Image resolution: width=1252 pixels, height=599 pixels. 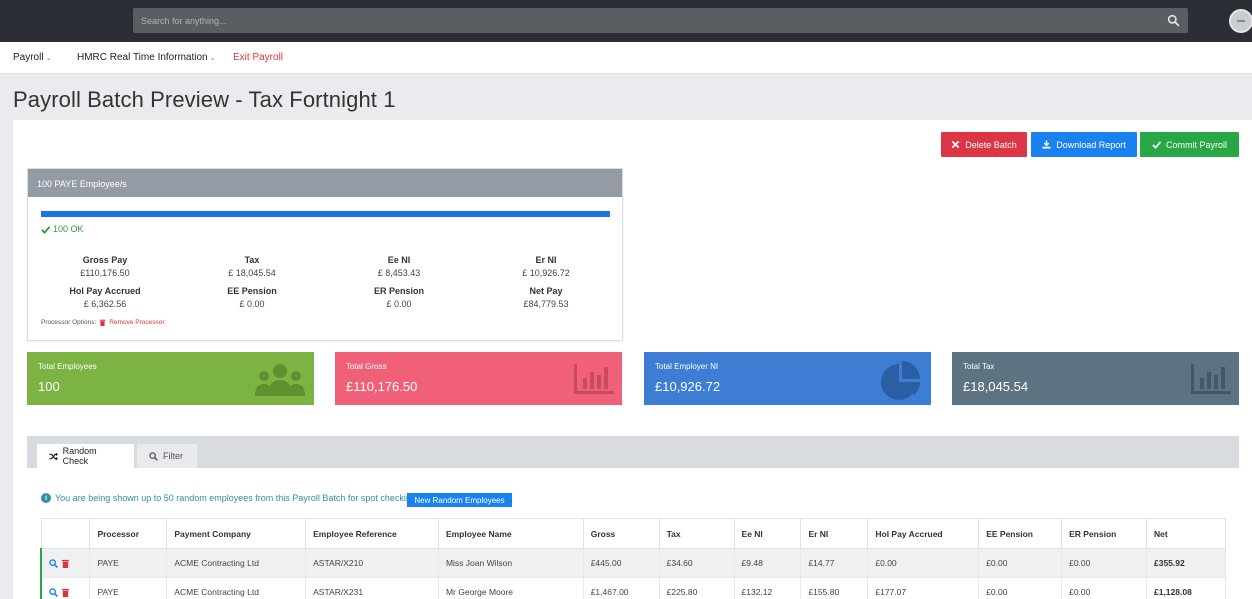 What do you see at coordinates (398, 291) in the screenshot?
I see `stat-label: ER Pension` at bounding box center [398, 291].